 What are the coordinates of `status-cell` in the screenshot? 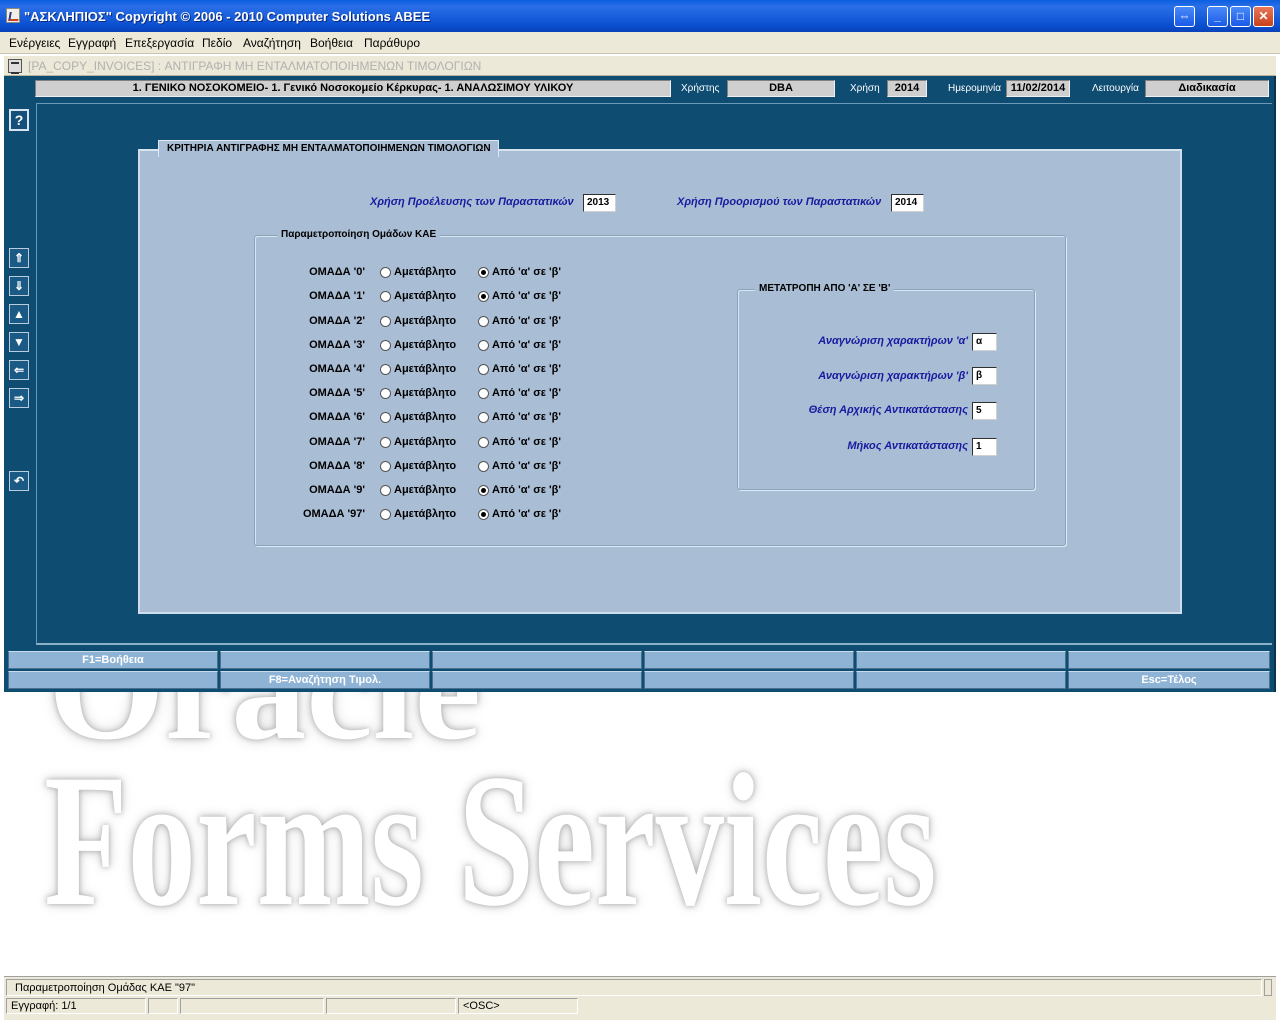 It's located at (391, 1006).